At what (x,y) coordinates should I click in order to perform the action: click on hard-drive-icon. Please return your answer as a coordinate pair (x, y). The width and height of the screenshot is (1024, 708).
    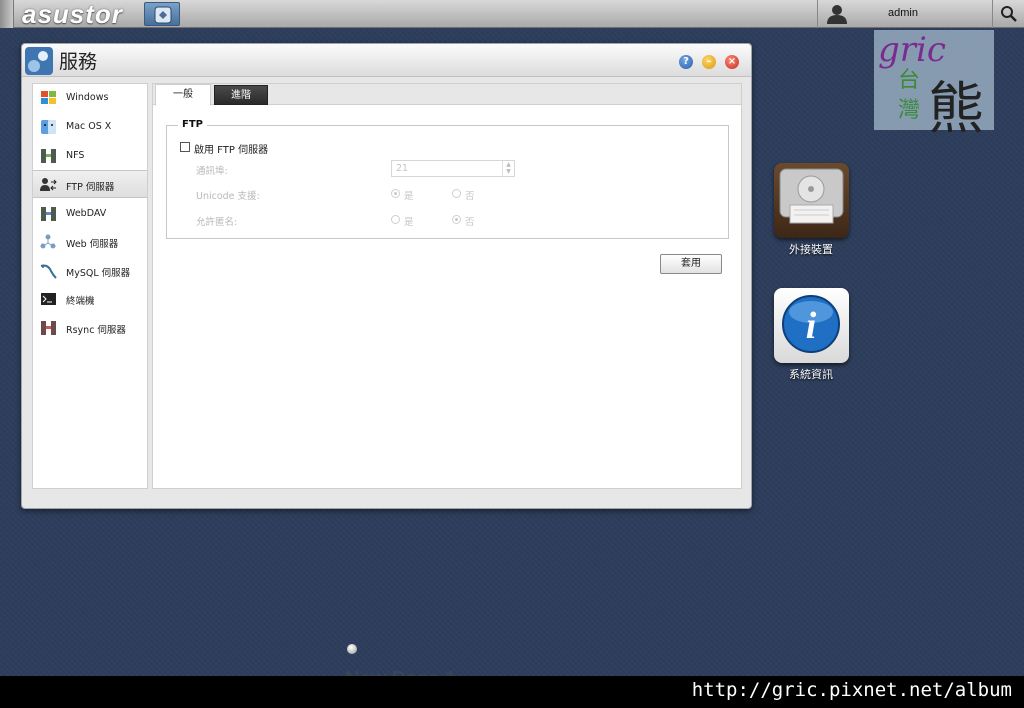
    Looking at the image, I should click on (811, 196).